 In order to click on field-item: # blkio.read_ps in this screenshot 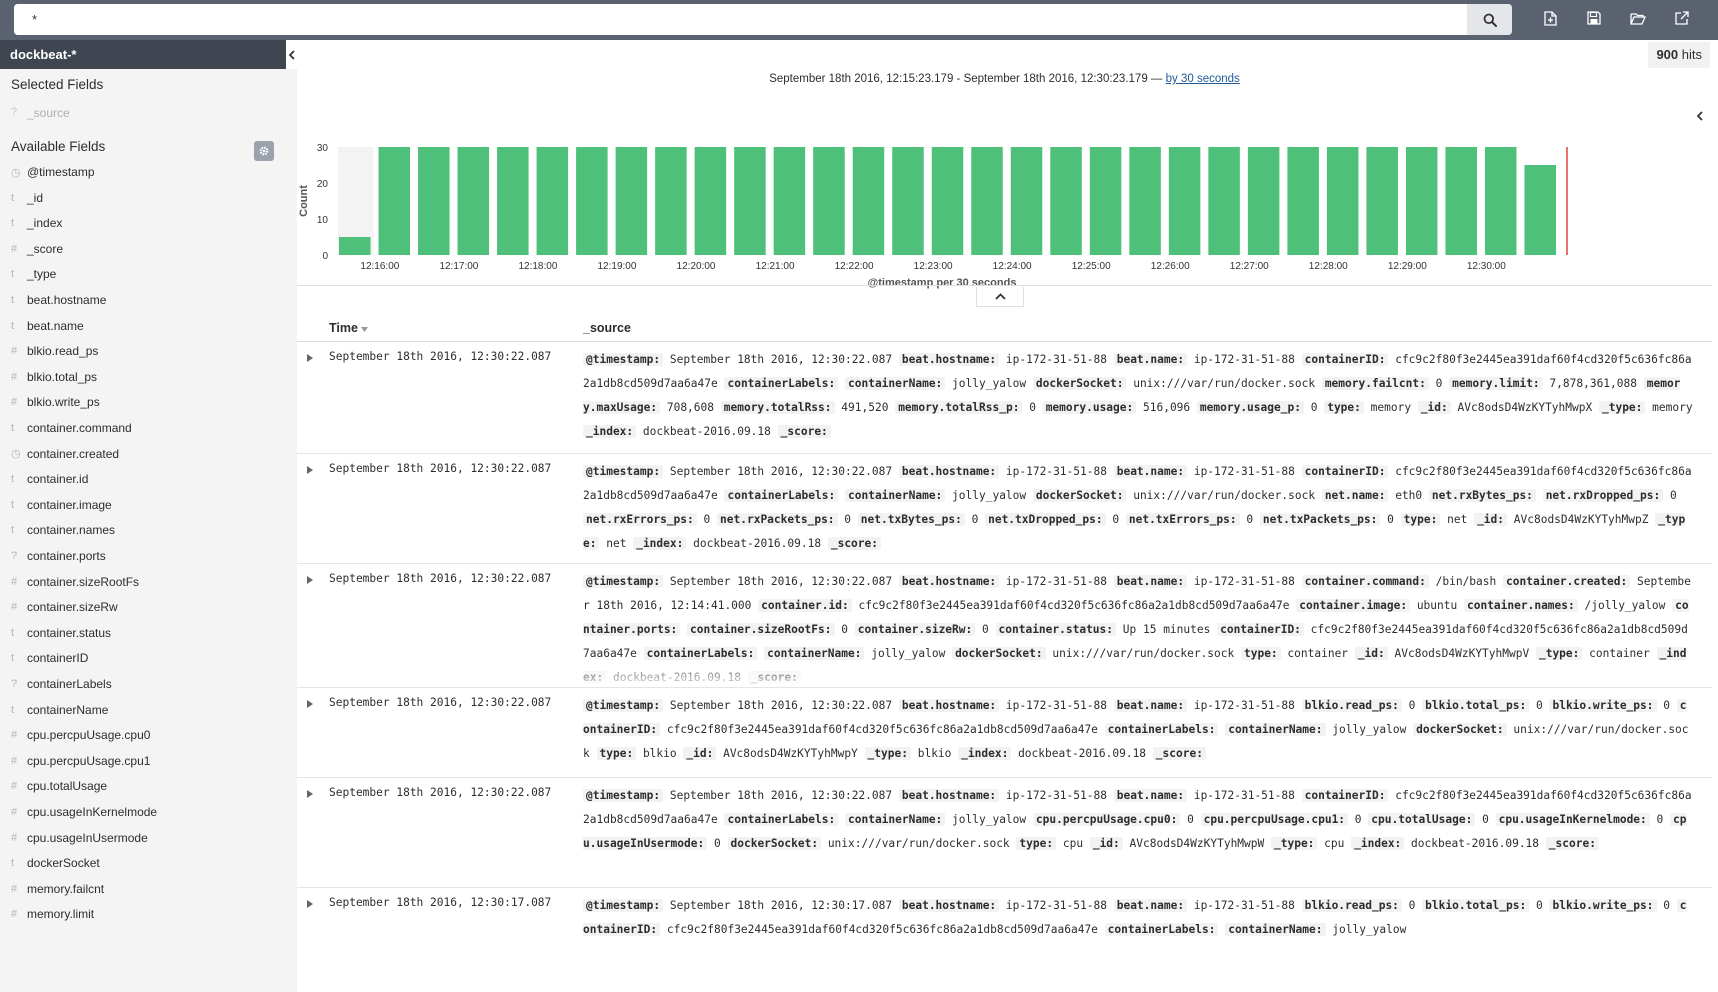, I will do `click(54, 351)`.